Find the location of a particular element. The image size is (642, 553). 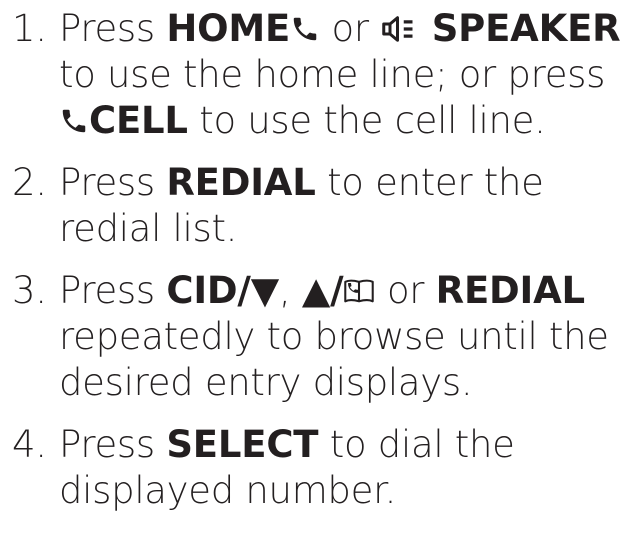

step-line: redial list. is located at coordinates (148, 228).